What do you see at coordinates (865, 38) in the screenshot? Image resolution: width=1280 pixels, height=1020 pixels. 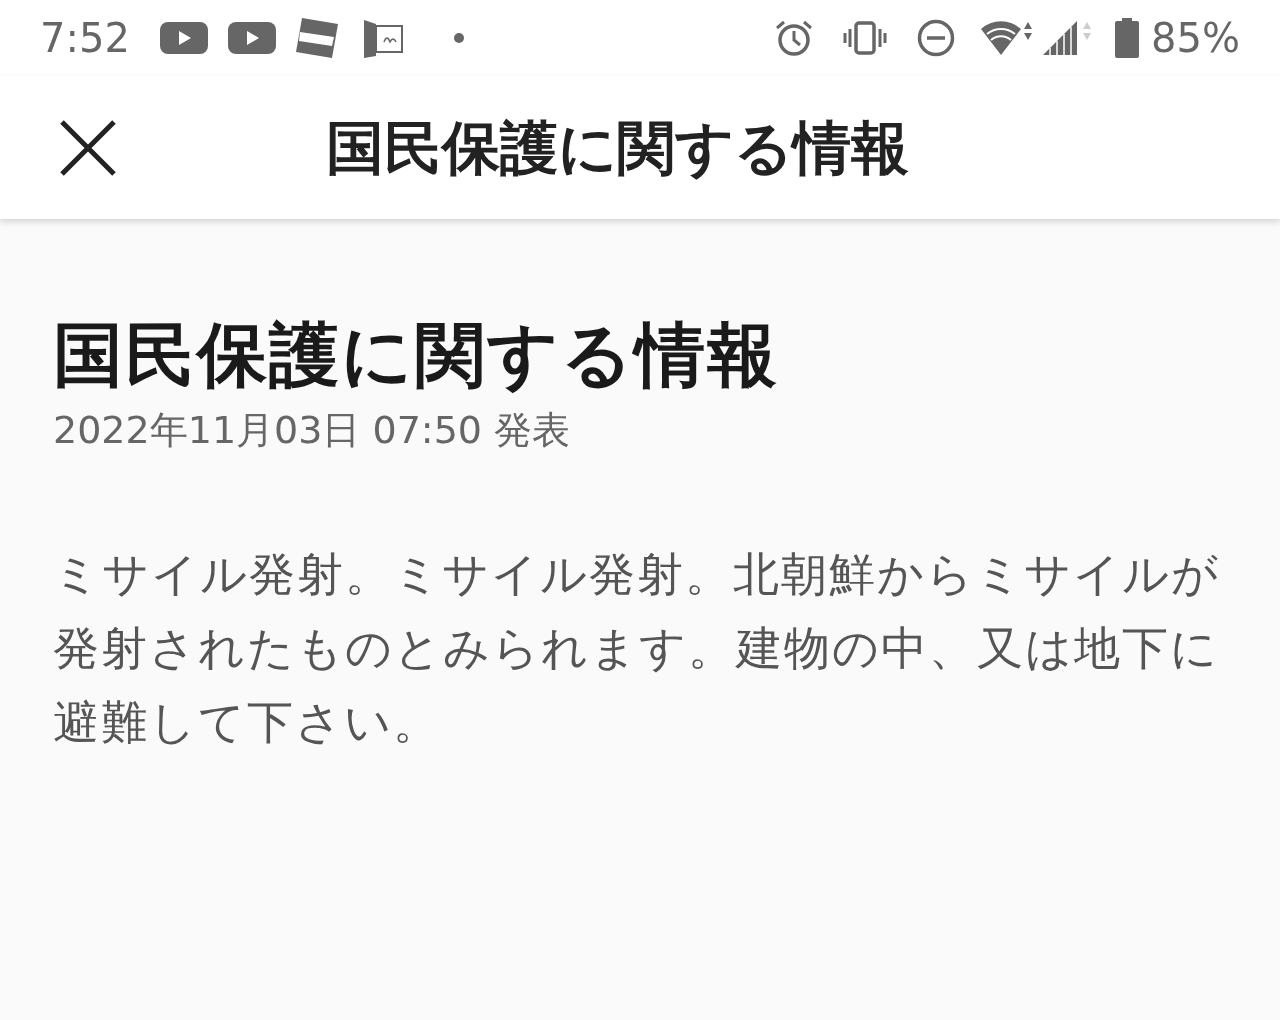 I see `vibrate-icon` at bounding box center [865, 38].